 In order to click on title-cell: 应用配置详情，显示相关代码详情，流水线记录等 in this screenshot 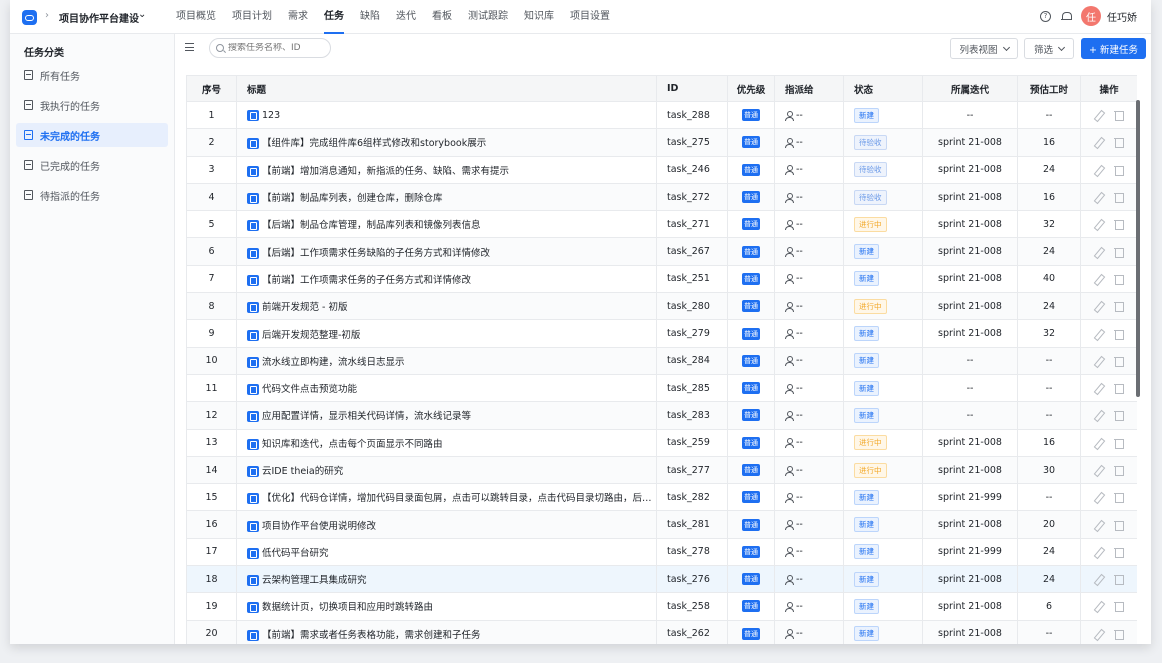, I will do `click(446, 415)`.